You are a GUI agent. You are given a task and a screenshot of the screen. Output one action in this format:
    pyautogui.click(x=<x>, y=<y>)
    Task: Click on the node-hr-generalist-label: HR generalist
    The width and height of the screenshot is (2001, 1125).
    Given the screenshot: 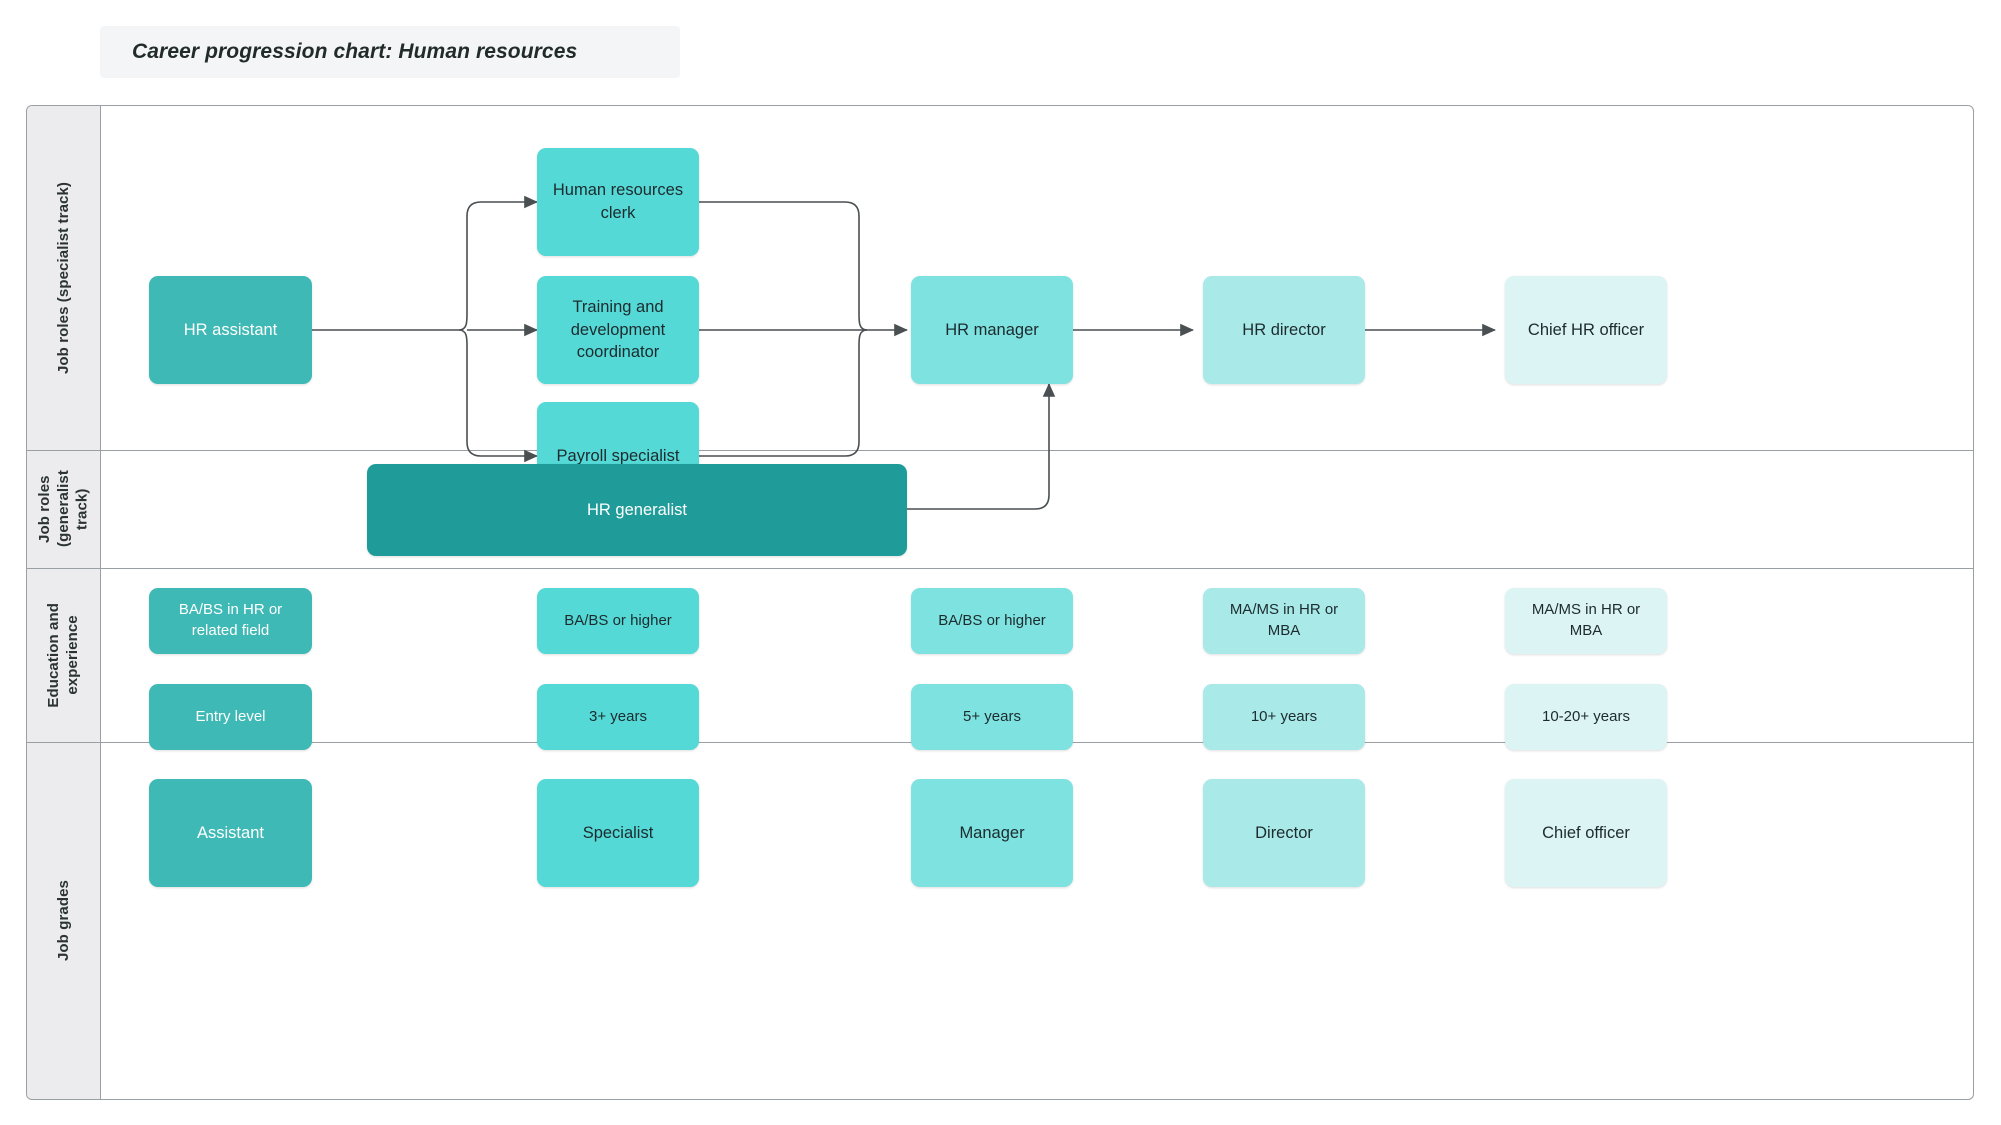 What is the action you would take?
    pyautogui.click(x=637, y=509)
    